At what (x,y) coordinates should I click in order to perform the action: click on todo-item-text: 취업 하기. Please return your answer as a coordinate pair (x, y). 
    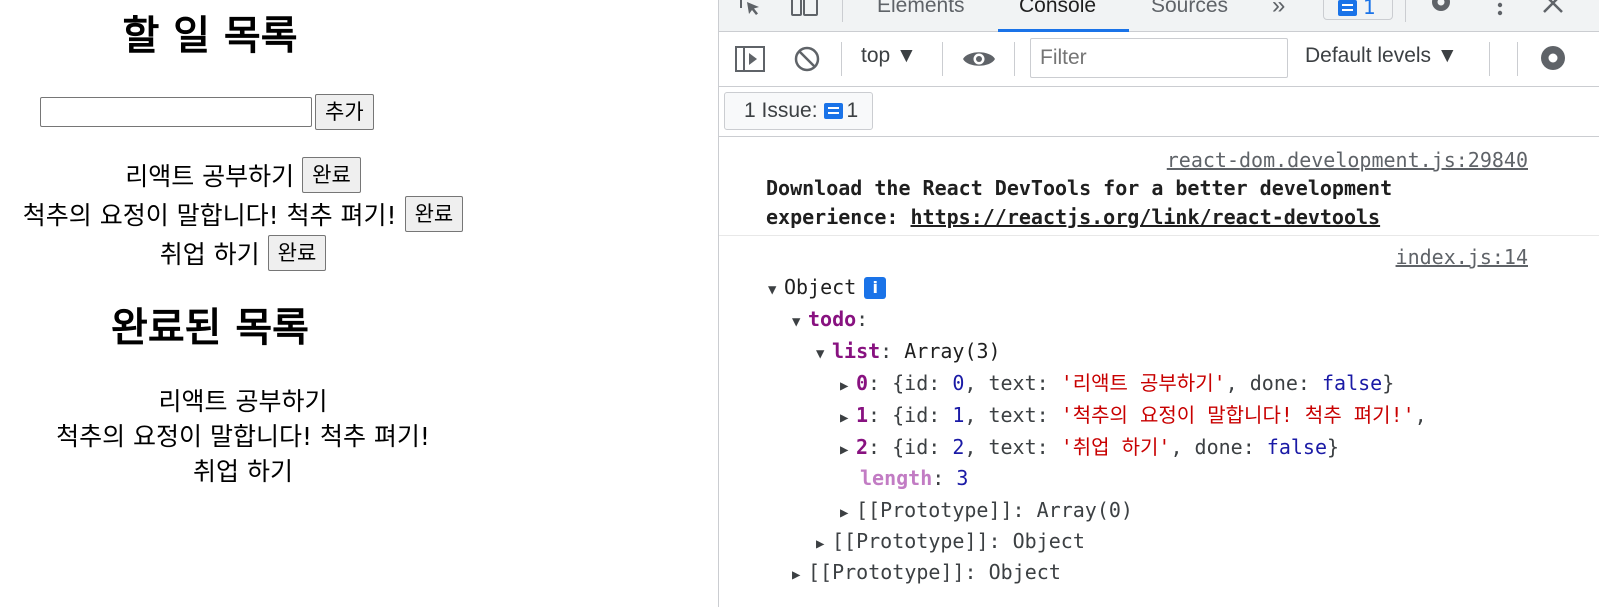
    Looking at the image, I should click on (209, 254).